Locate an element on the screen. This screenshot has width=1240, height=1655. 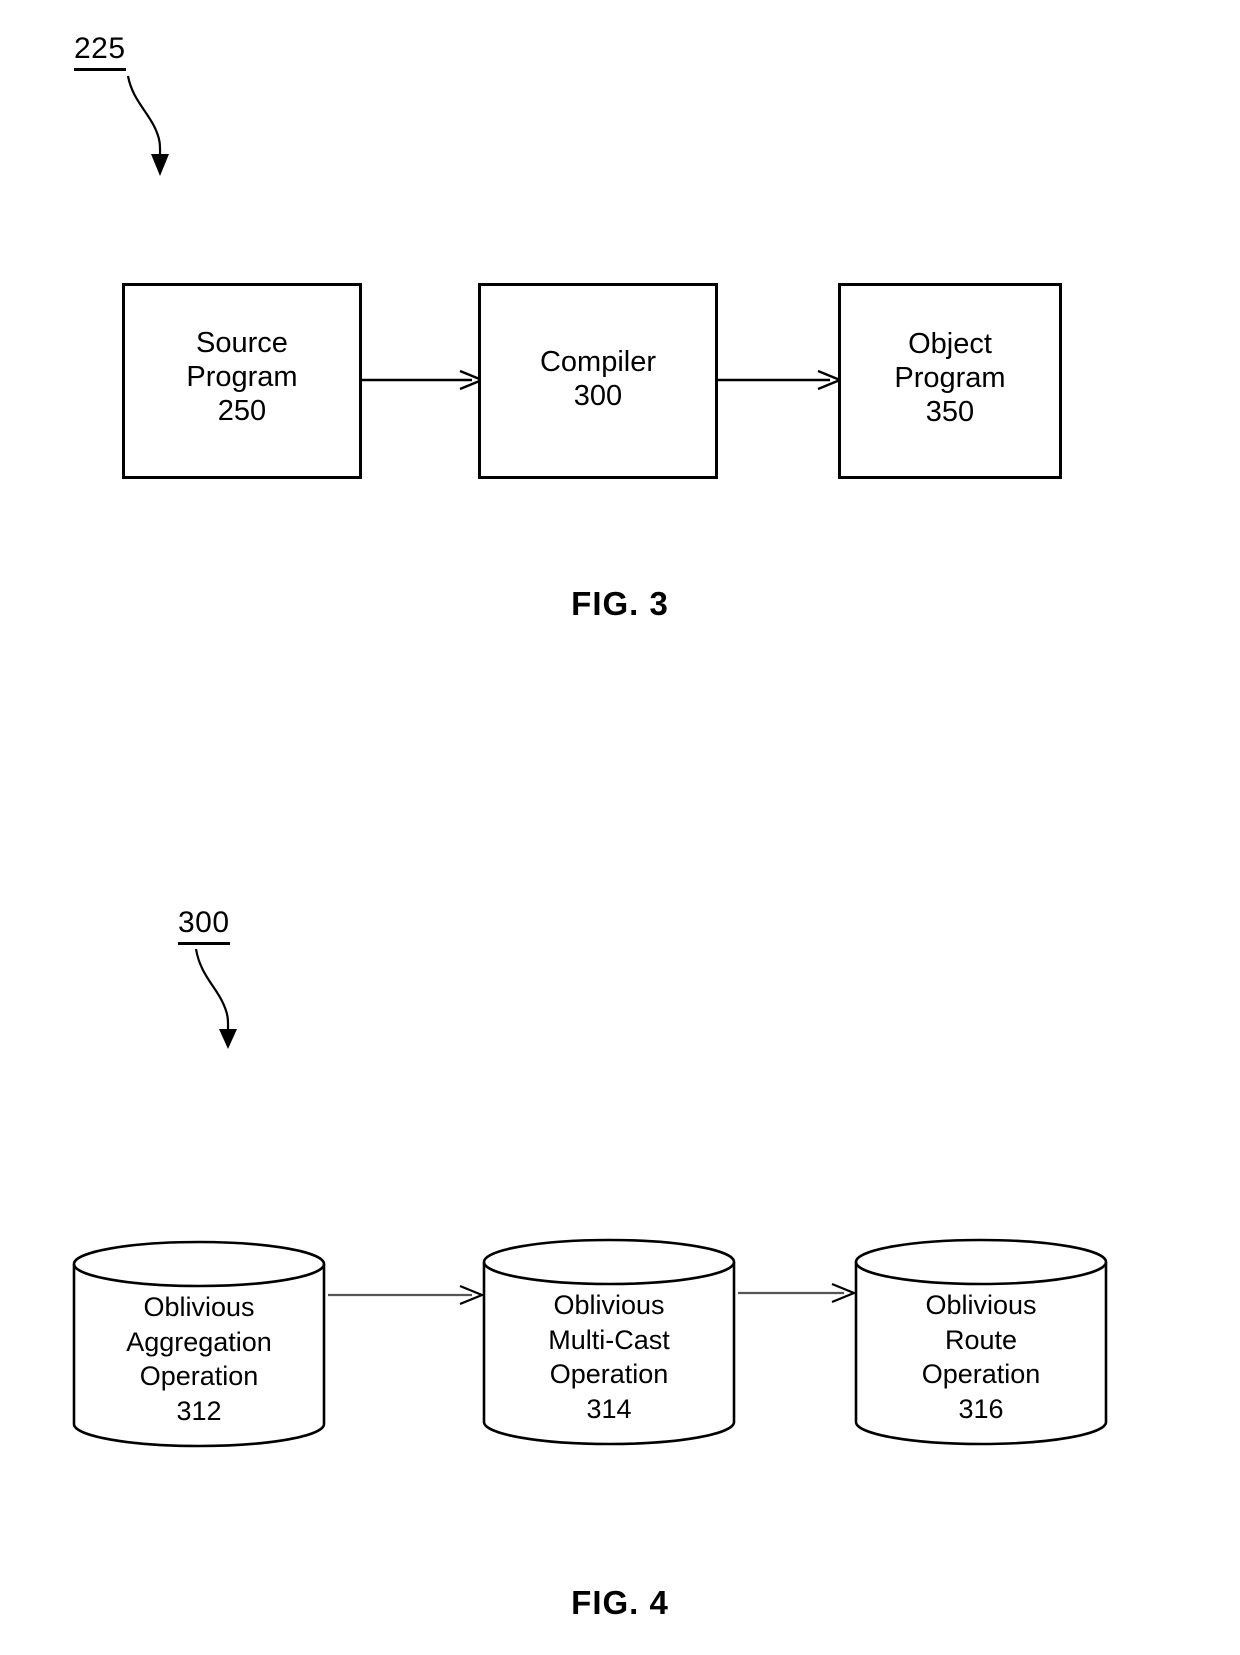
block-object-program-line-2: Program is located at coordinates (950, 377).